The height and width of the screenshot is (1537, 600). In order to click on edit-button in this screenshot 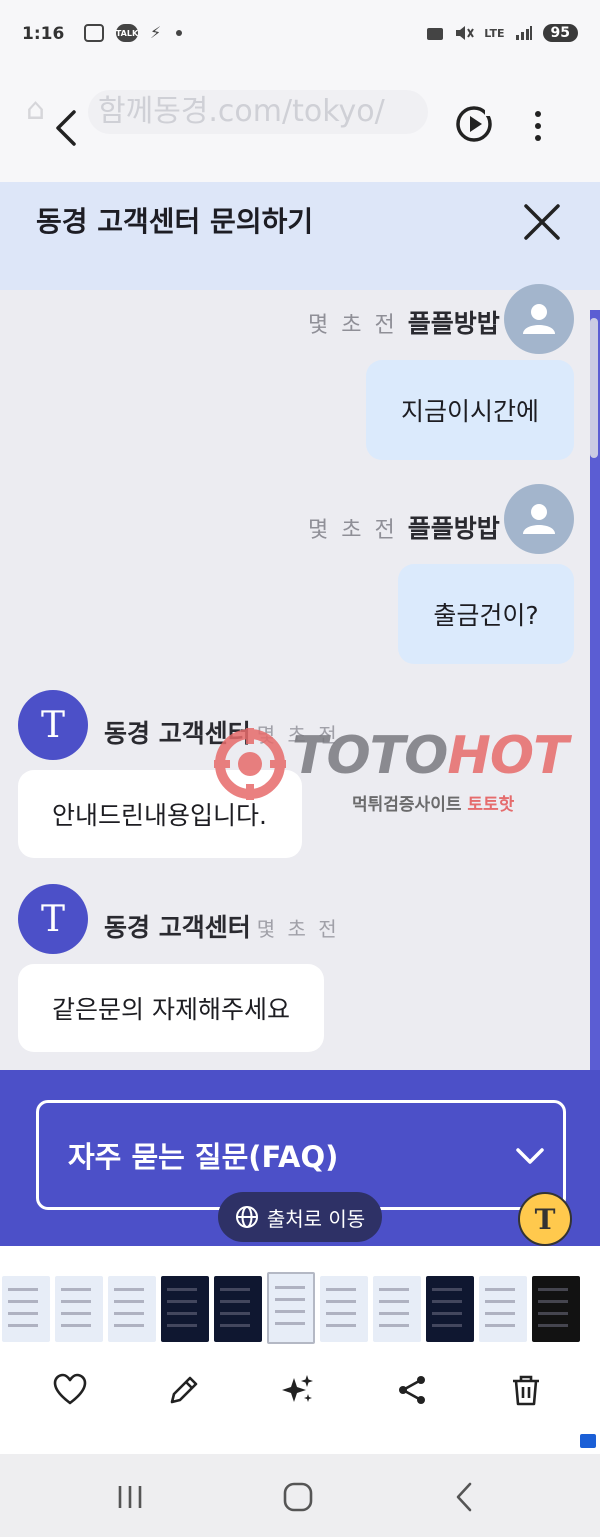, I will do `click(186, 1392)`.